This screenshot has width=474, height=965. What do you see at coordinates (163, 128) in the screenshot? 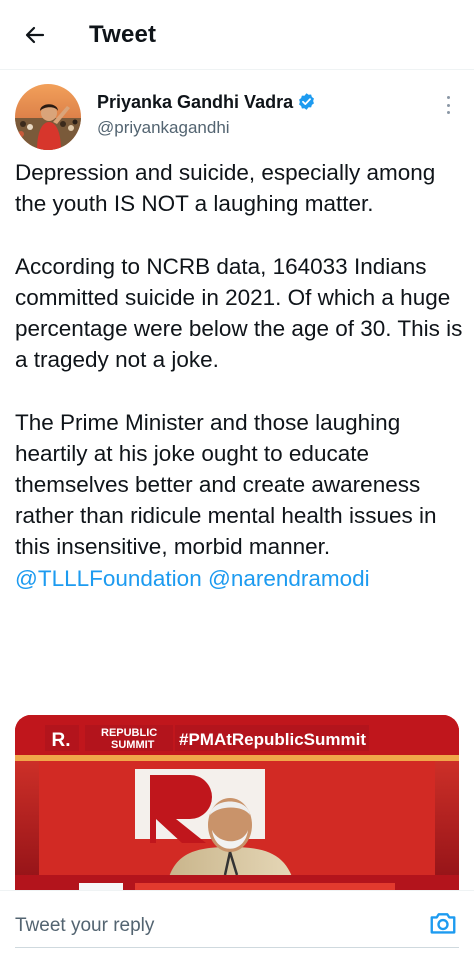
I see `author-handle: @priyankagandhi` at bounding box center [163, 128].